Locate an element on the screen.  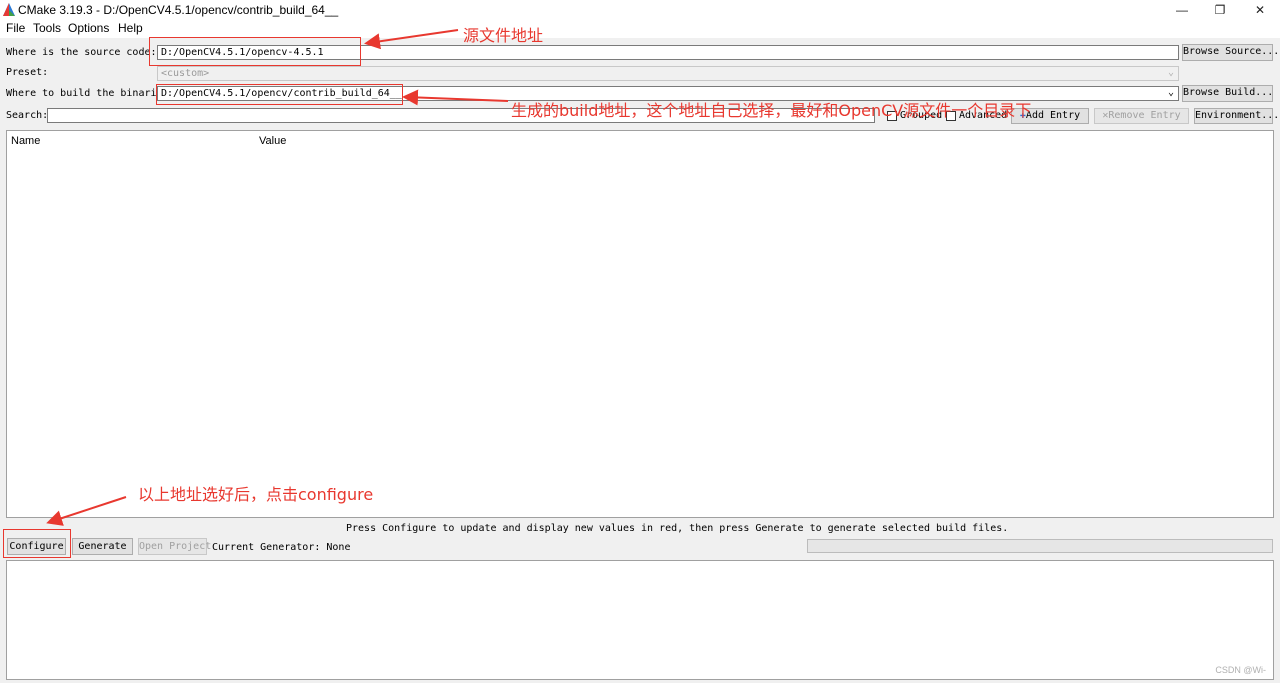
annotation-configure: 以上地址选好后，点击configure is located at coordinates (256, 494).